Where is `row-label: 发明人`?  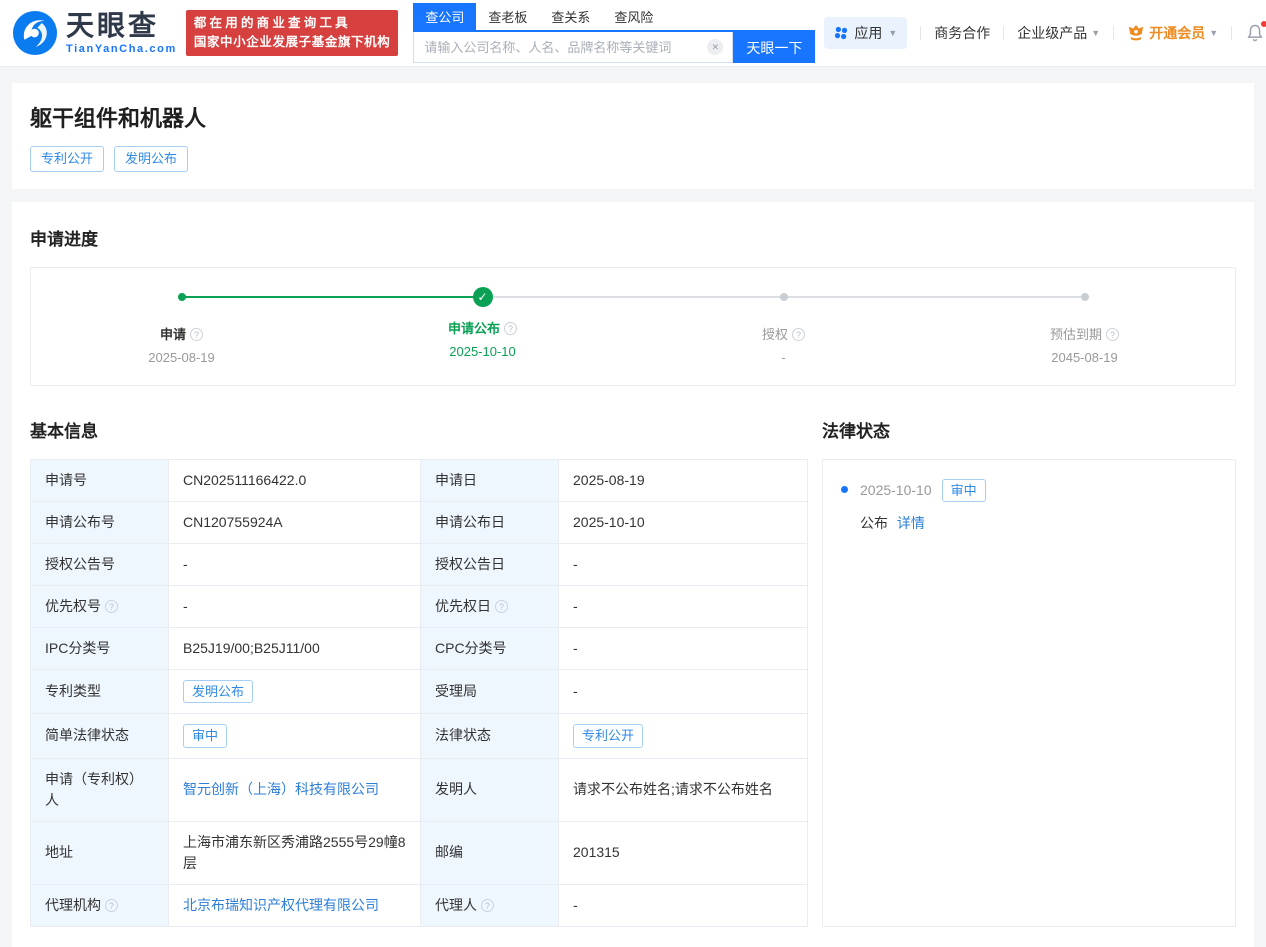 row-label: 发明人 is located at coordinates (489, 789).